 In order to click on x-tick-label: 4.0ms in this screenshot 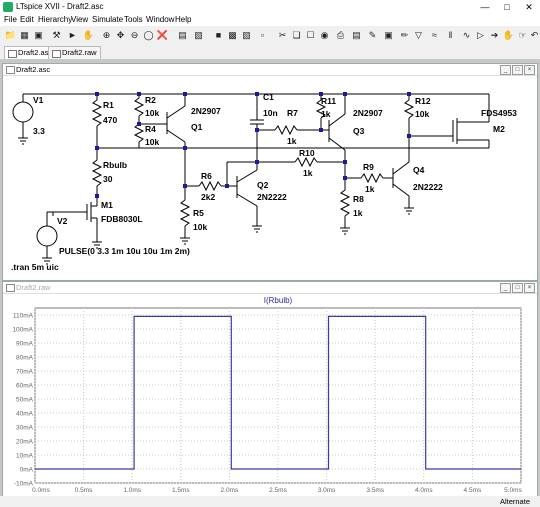, I will do `click(424, 490)`.